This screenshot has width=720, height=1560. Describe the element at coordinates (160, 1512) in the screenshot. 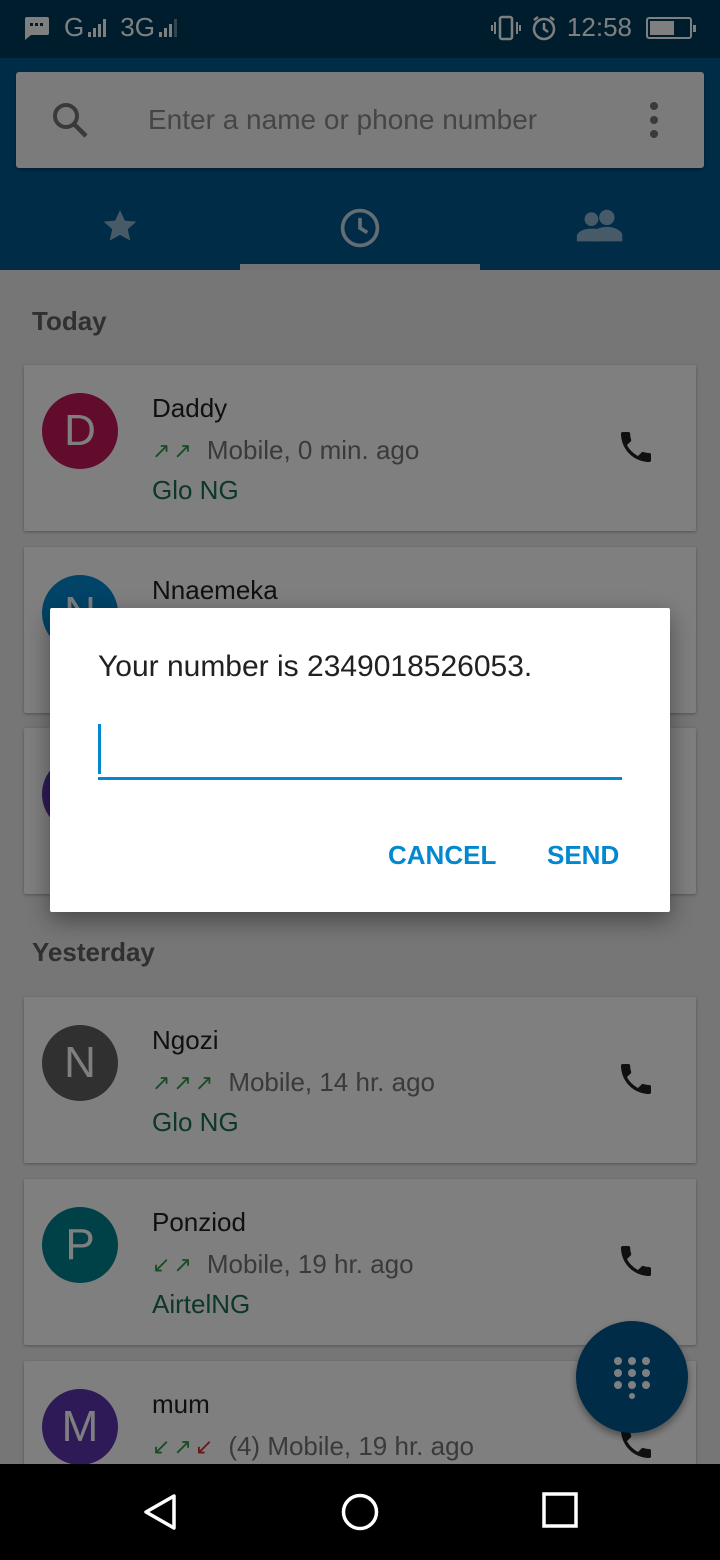

I see `back-icon` at that location.